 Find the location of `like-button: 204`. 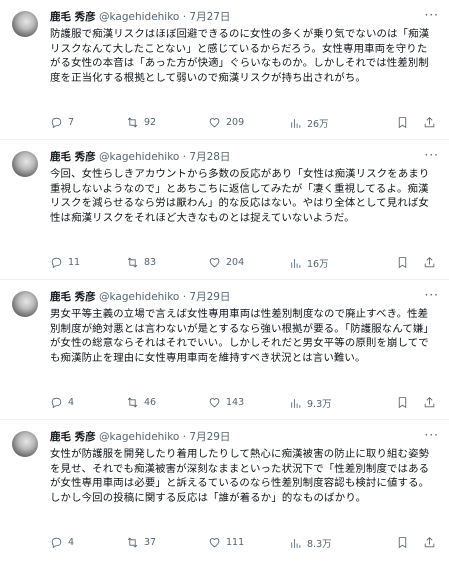

like-button: 204 is located at coordinates (226, 262).